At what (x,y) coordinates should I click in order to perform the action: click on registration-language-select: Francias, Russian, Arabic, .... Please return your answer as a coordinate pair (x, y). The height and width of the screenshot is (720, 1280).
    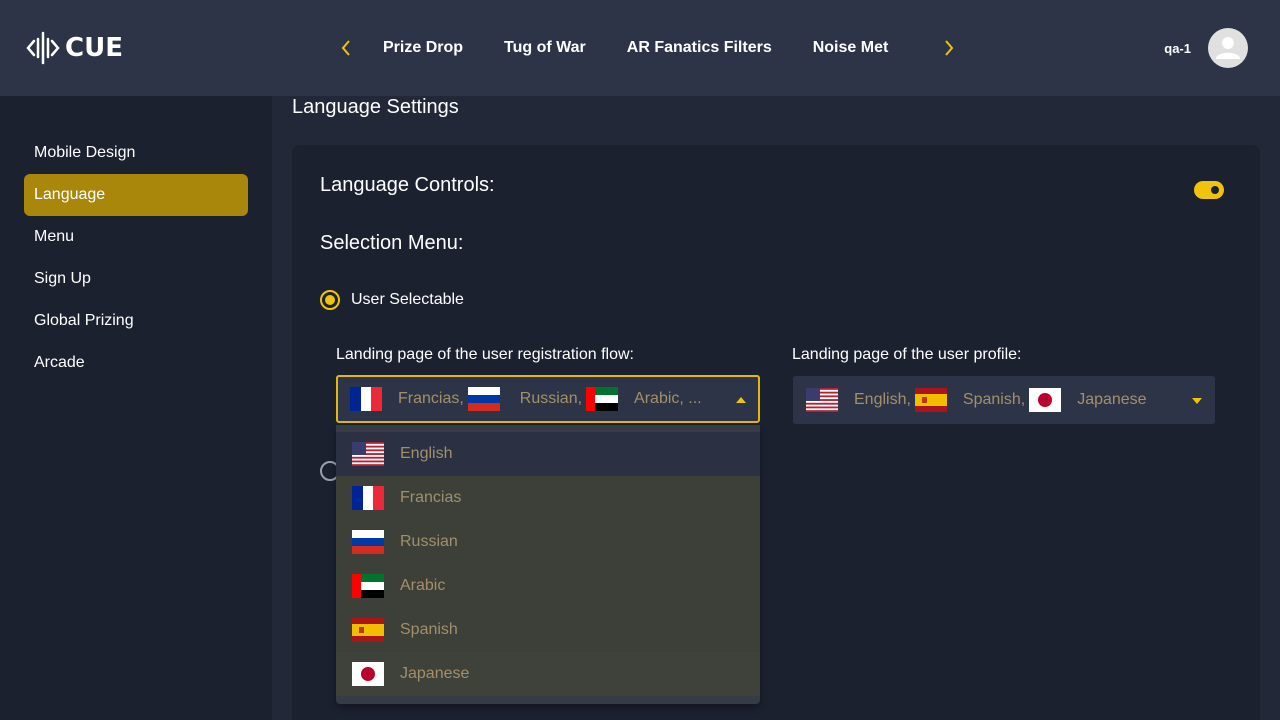
    Looking at the image, I should click on (548, 399).